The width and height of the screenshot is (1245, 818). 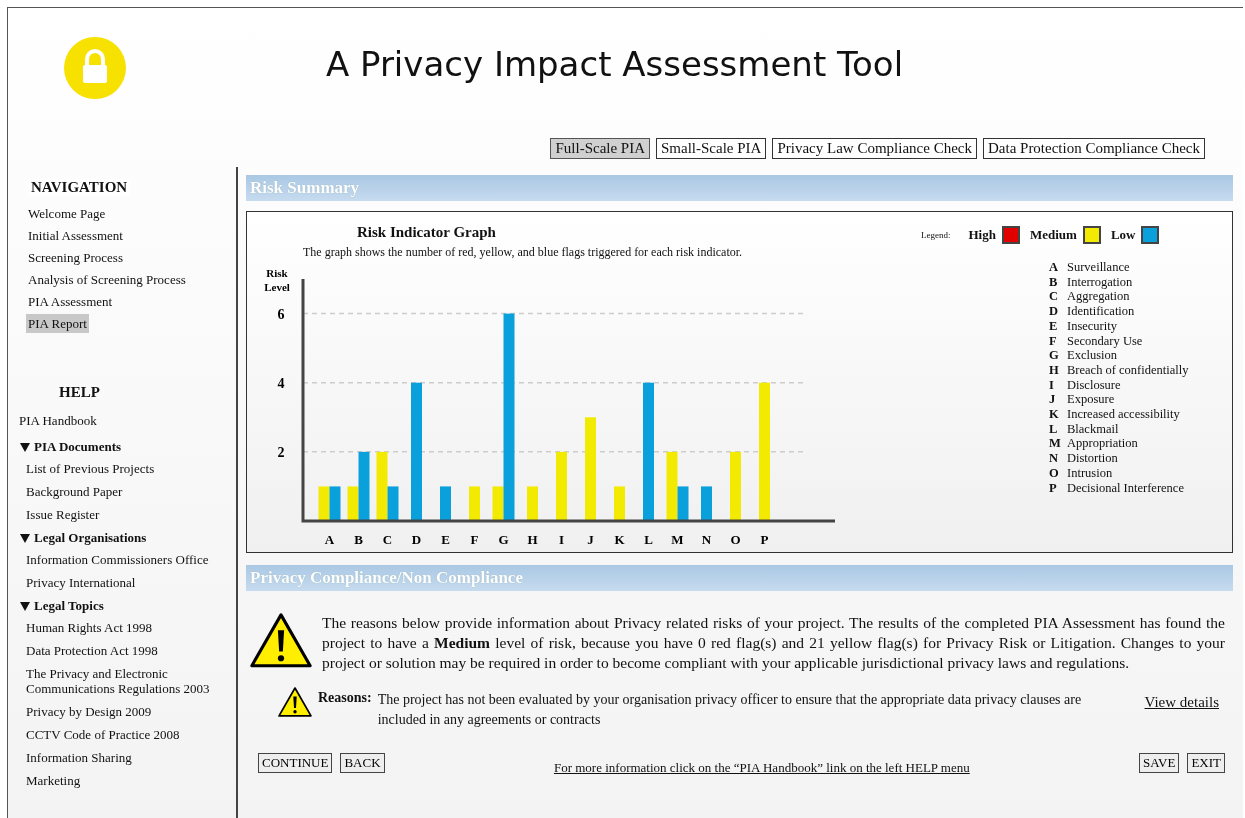 I want to click on key-label: Appropriation, so click(x=1103, y=444).